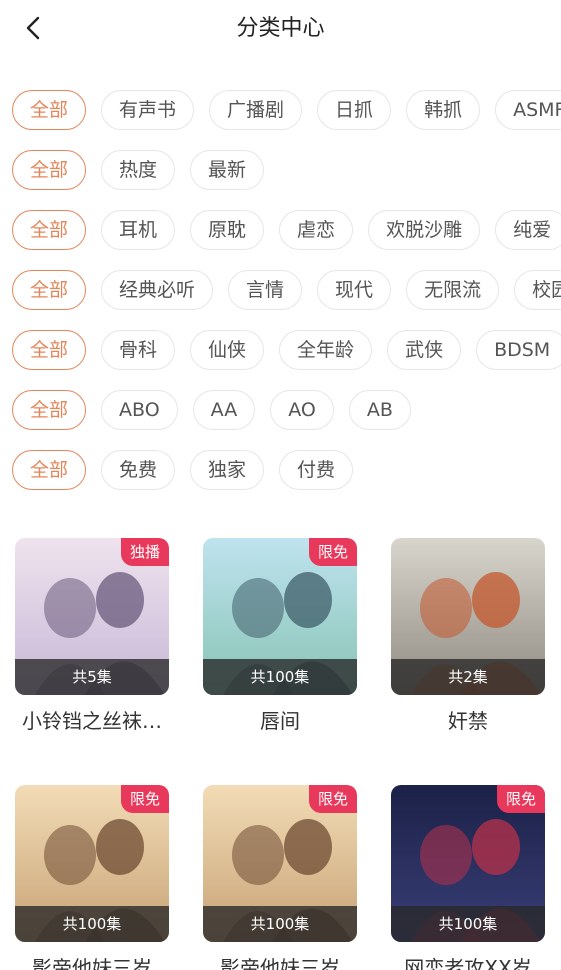 This screenshot has height=970, width=561. What do you see at coordinates (265, 290) in the screenshot?
I see `filter-chip: 言情` at bounding box center [265, 290].